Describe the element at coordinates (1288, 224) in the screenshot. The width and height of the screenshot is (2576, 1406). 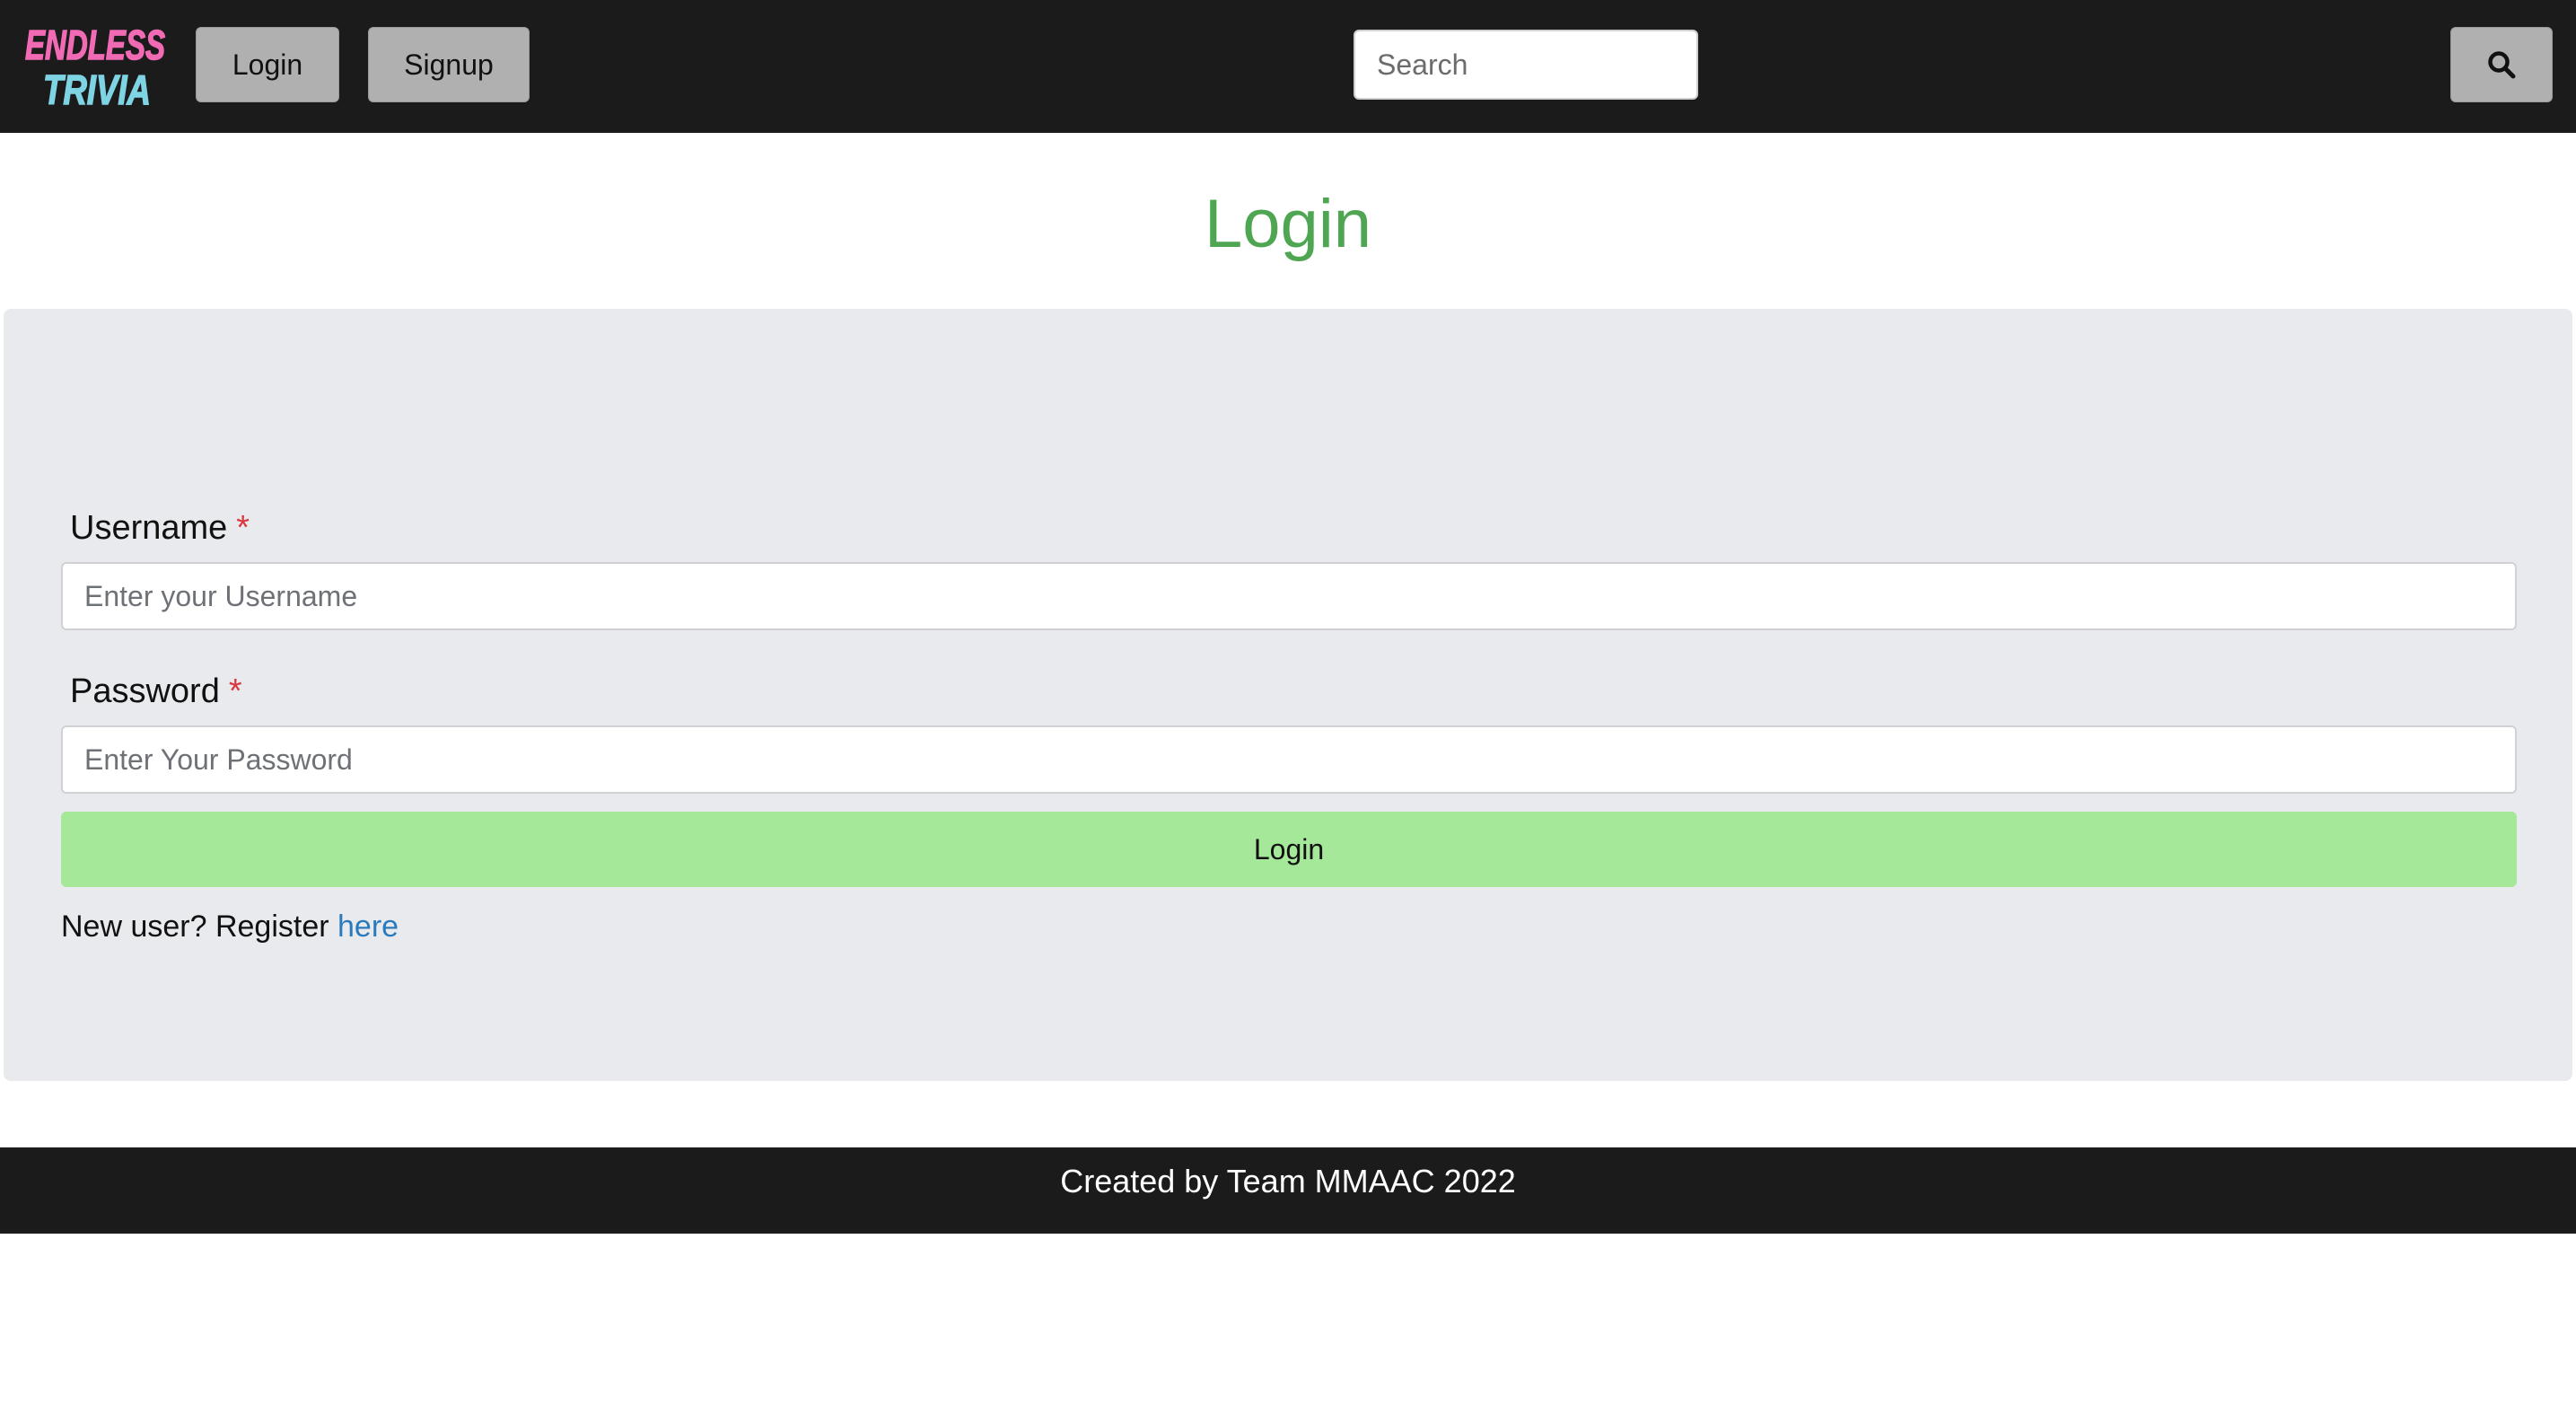
I see `page-title: Login` at that location.